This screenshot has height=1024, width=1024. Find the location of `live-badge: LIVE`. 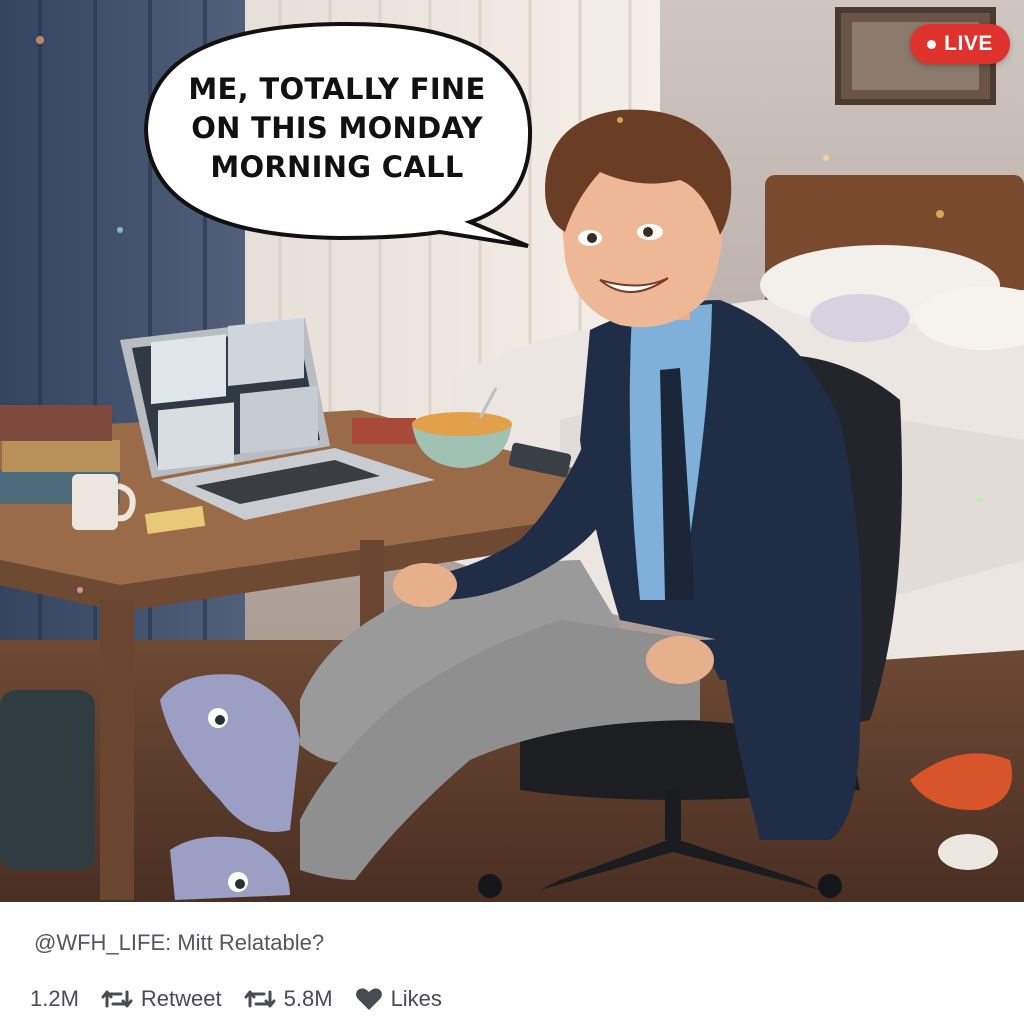

live-badge: LIVE is located at coordinates (960, 44).